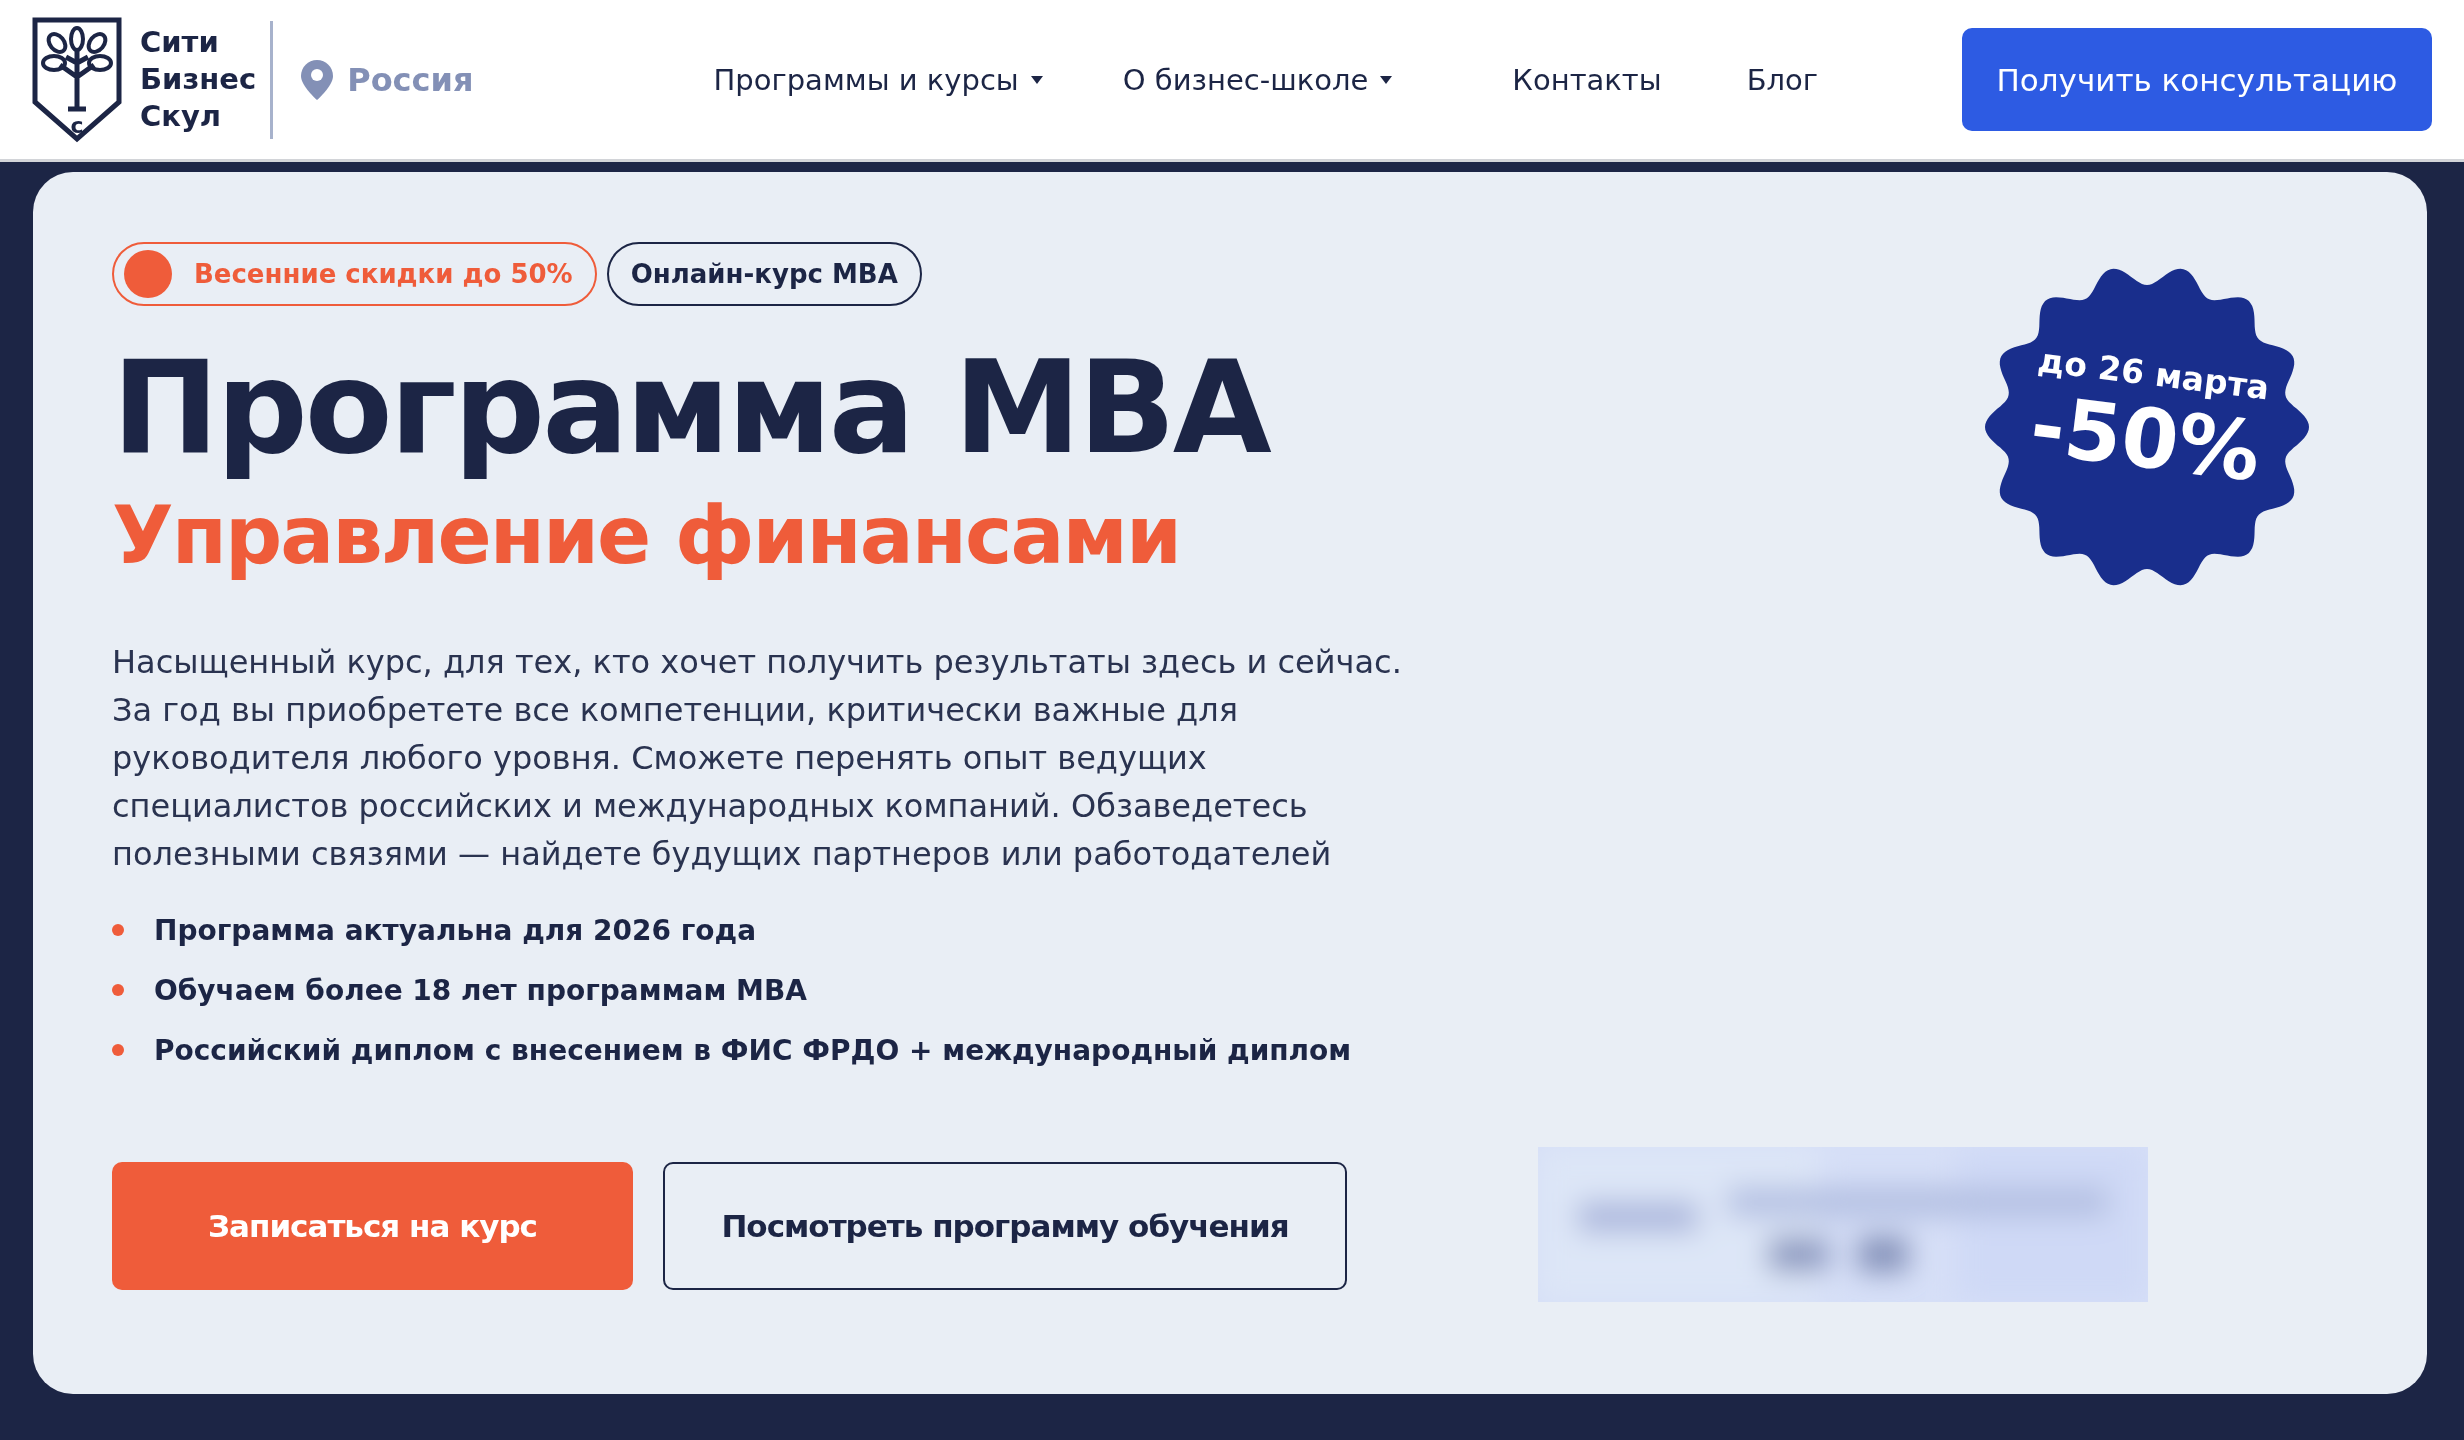 The image size is (2464, 1440). Describe the element at coordinates (690, 408) in the screenshot. I see `page-title: Программа MBA` at that location.